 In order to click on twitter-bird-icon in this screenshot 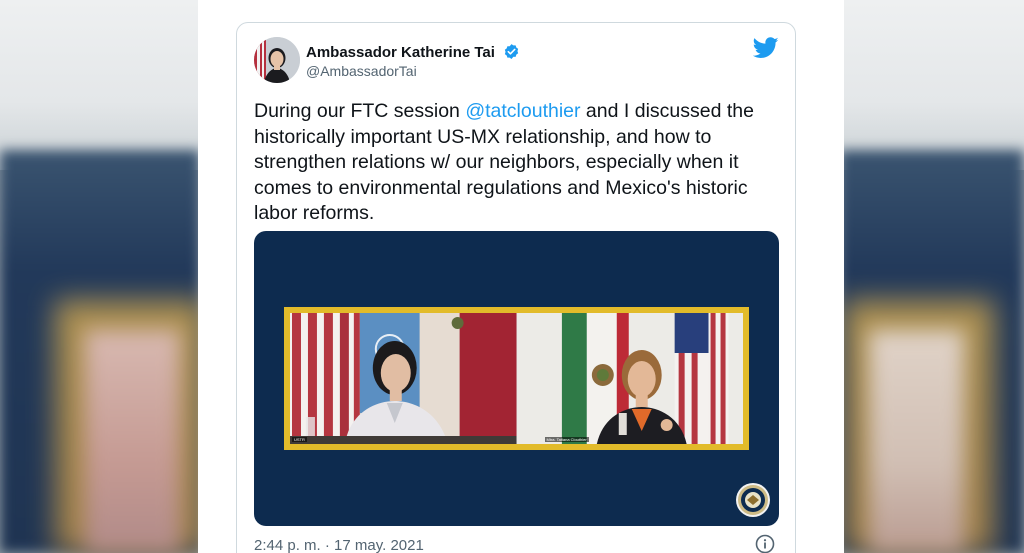, I will do `click(766, 48)`.